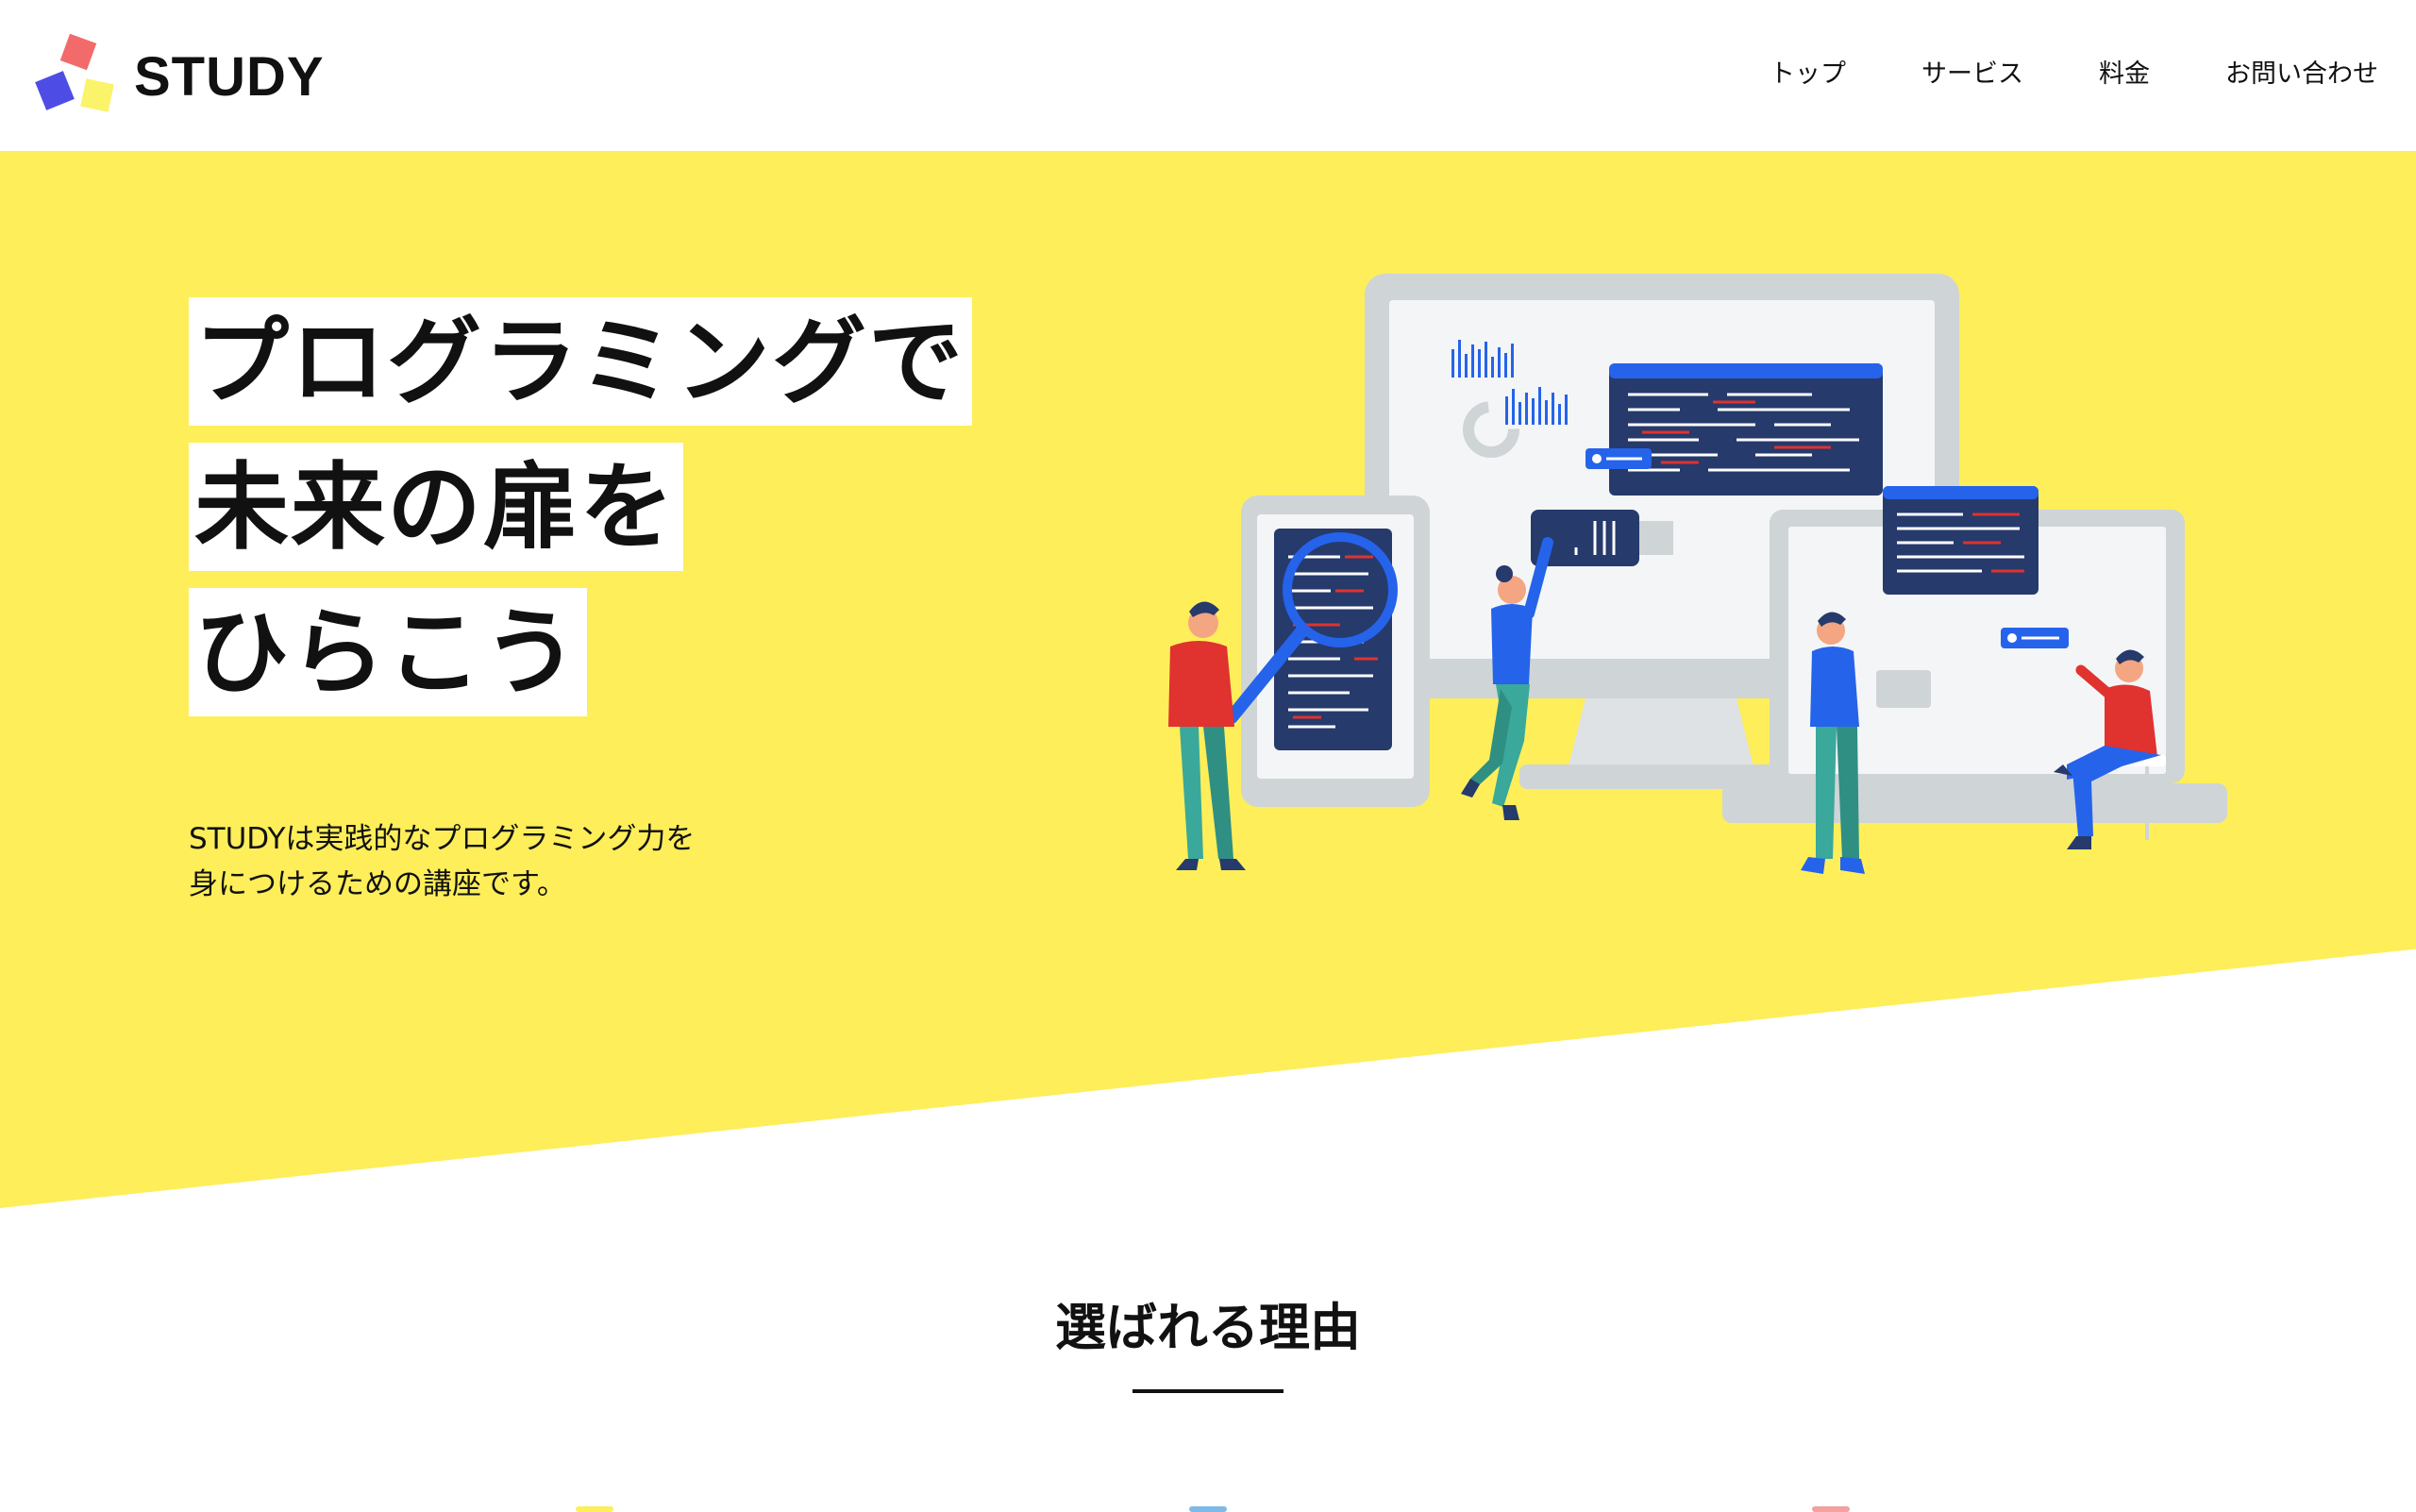 The height and width of the screenshot is (1512, 2416). What do you see at coordinates (2301, 71) in the screenshot?
I see `nav-item-contact: お問い合わせ` at bounding box center [2301, 71].